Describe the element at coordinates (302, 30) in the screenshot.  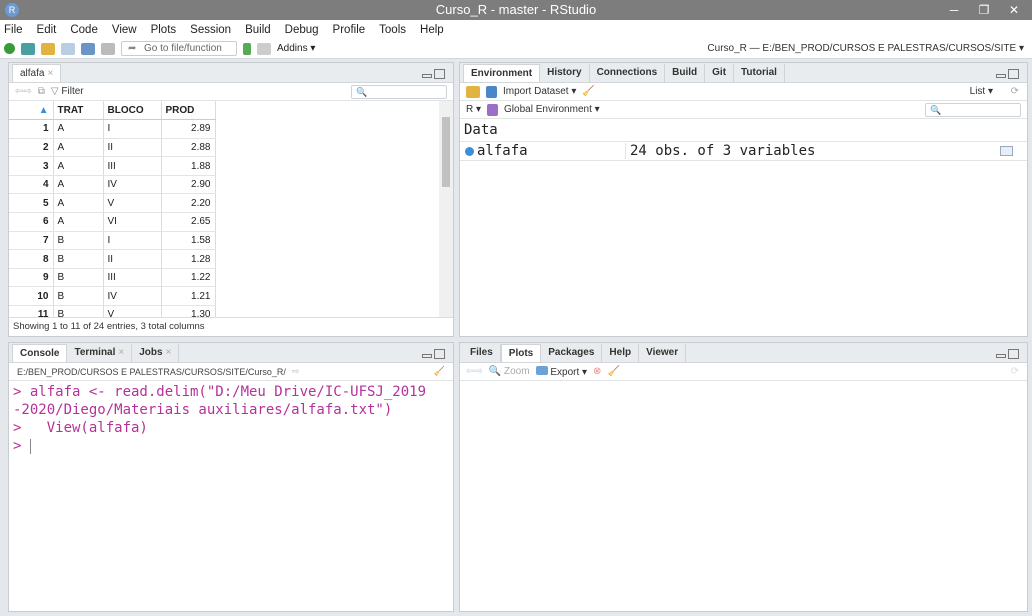
I see `menu-debug: Debug` at that location.